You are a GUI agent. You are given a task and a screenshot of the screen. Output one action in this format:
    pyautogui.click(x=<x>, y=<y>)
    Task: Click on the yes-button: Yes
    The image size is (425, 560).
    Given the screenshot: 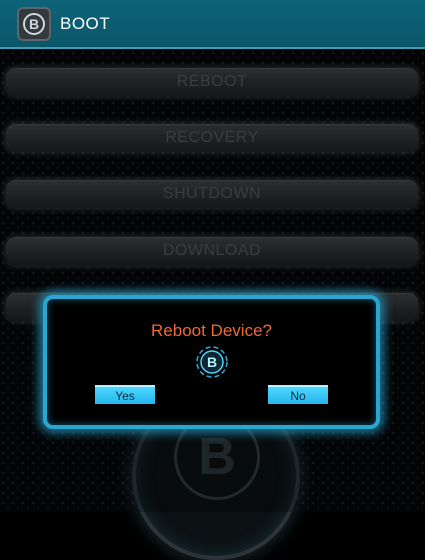 What is the action you would take?
    pyautogui.click(x=125, y=394)
    